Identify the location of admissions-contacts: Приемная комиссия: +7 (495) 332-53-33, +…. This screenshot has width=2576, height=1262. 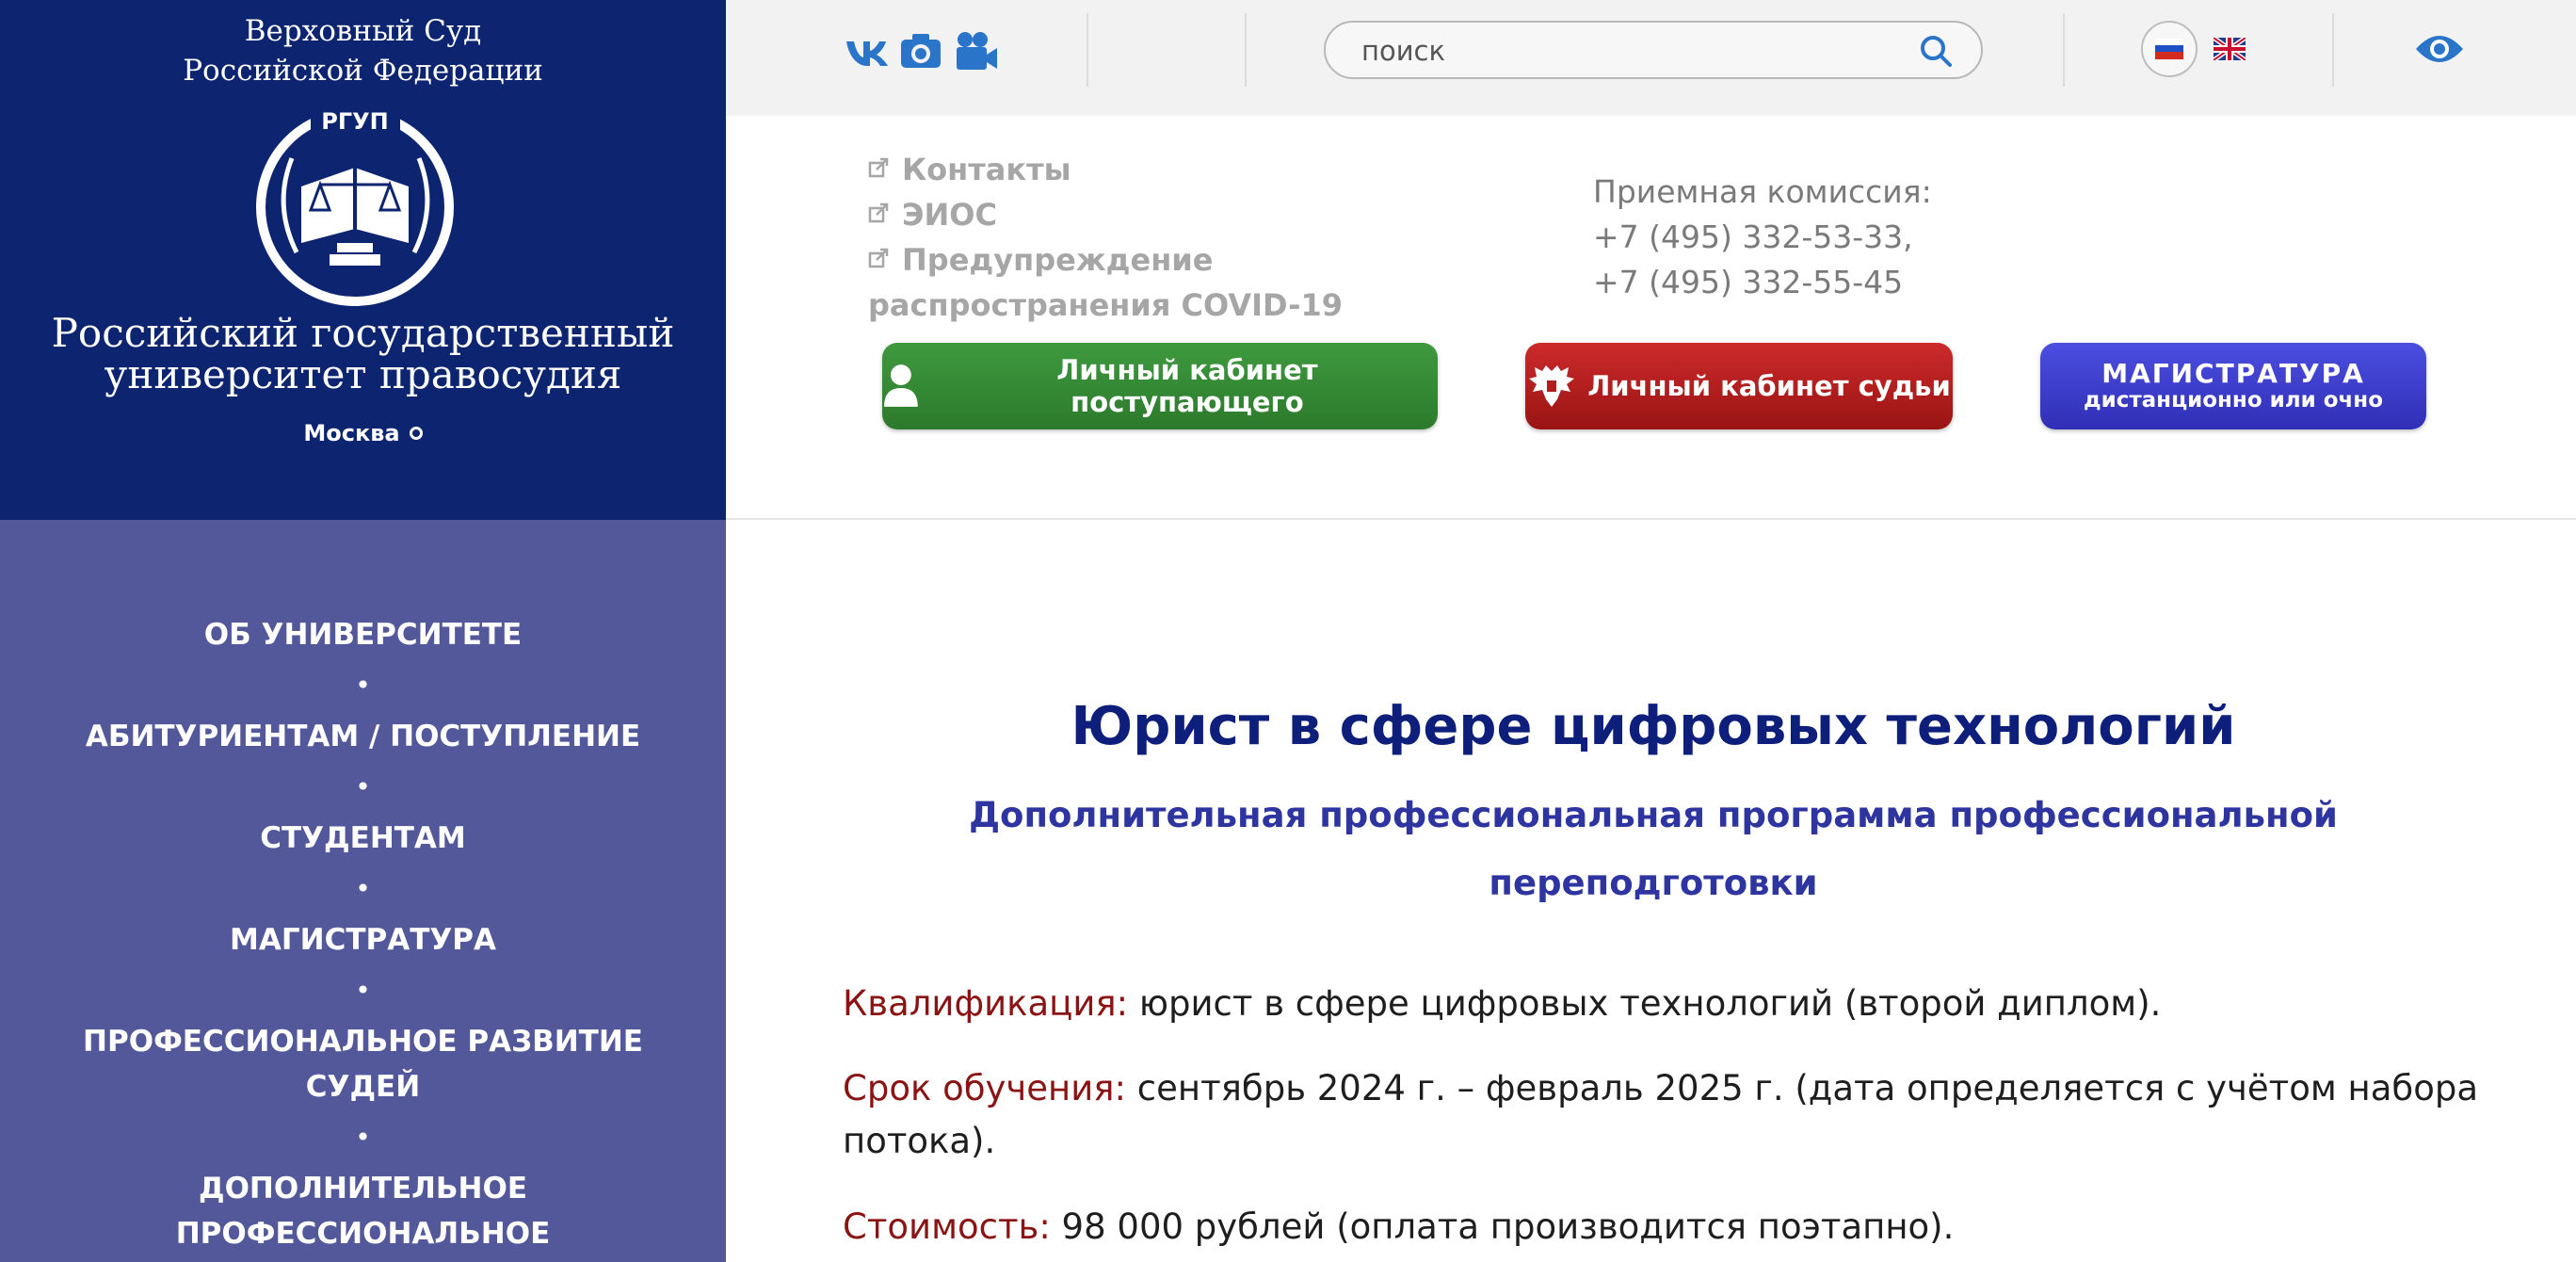
(1856, 237).